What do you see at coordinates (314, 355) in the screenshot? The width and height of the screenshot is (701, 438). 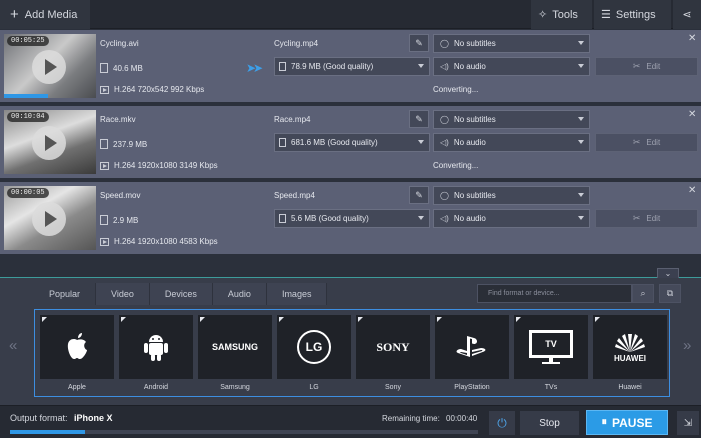 I see `device-tile-lg: LG LG` at bounding box center [314, 355].